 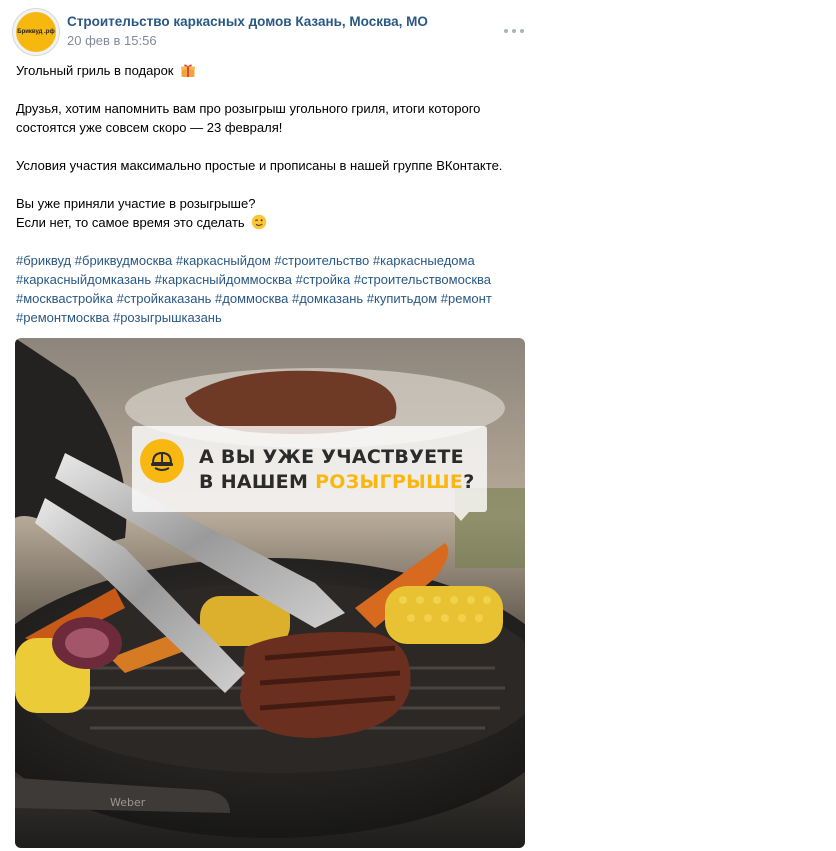 I want to click on post-date: 20 фев в 15:56, so click(x=112, y=40).